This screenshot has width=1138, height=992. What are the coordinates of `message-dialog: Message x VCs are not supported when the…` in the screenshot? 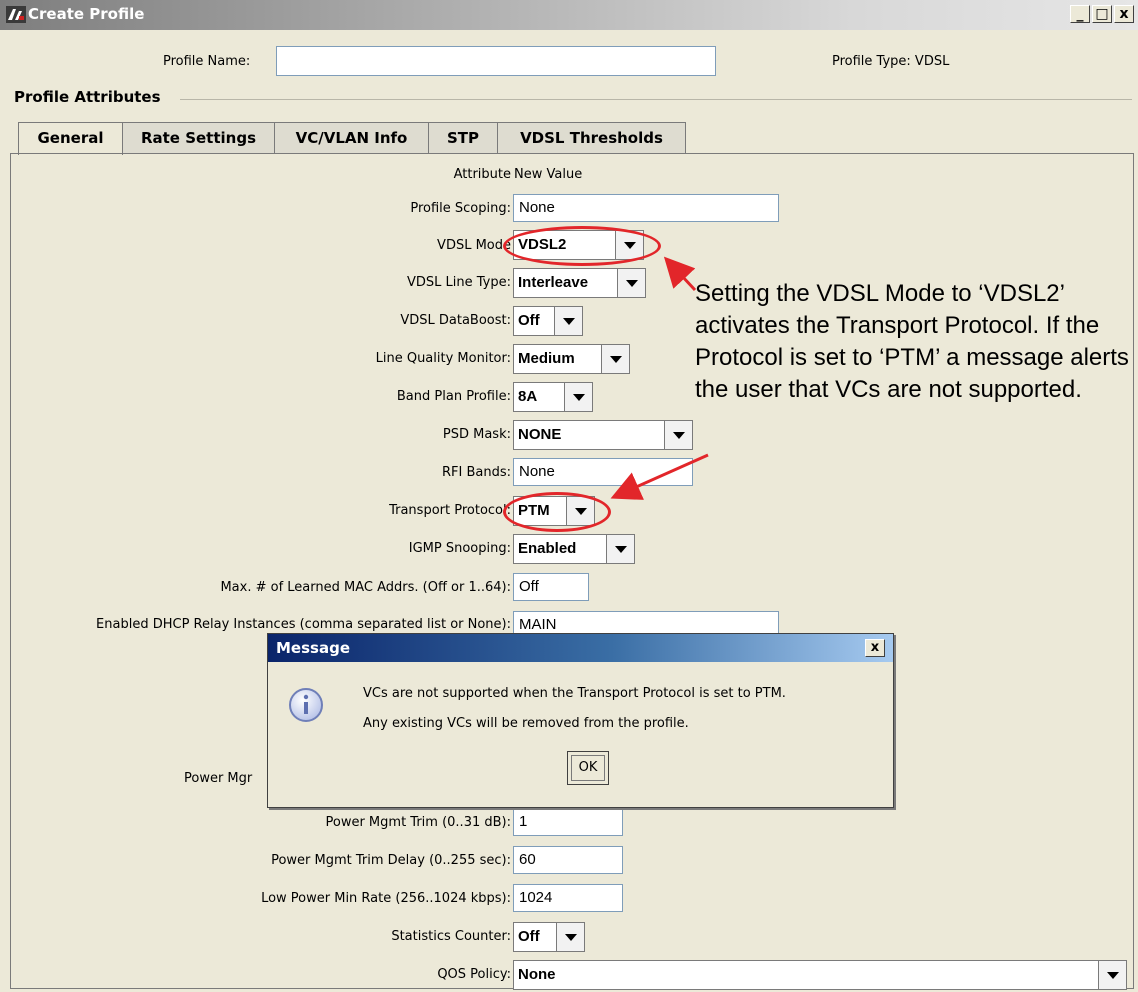 It's located at (580, 720).